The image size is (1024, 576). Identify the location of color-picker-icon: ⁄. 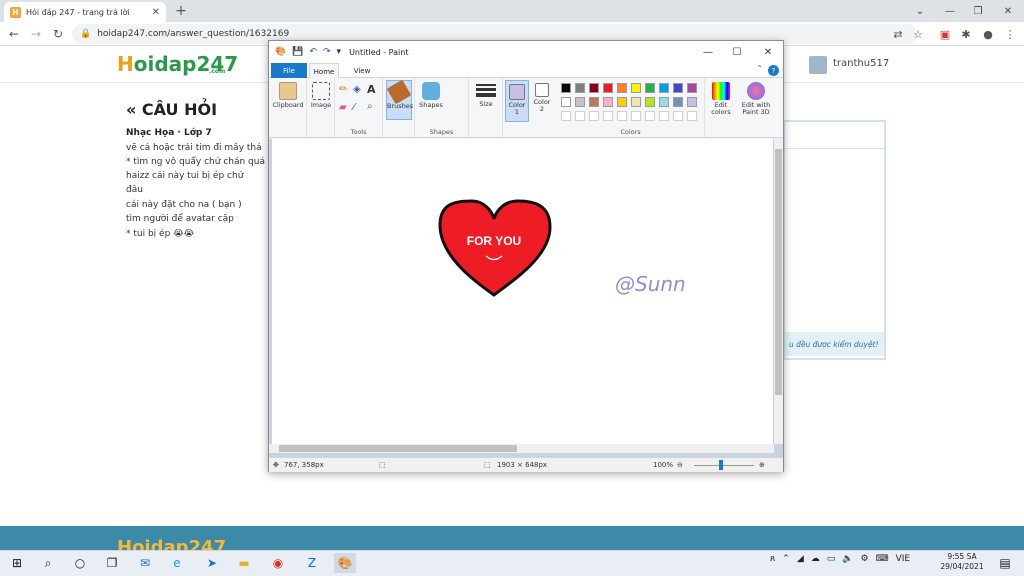
(354, 107).